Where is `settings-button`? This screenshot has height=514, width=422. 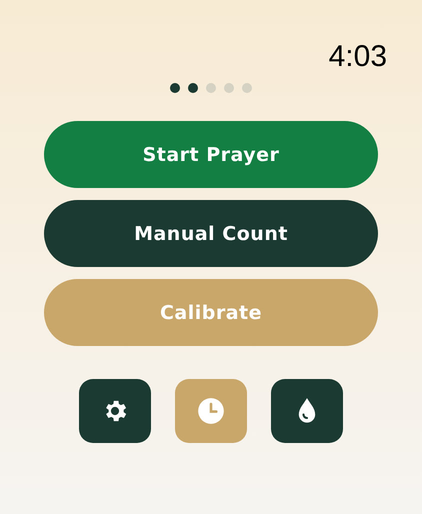
settings-button is located at coordinates (115, 411).